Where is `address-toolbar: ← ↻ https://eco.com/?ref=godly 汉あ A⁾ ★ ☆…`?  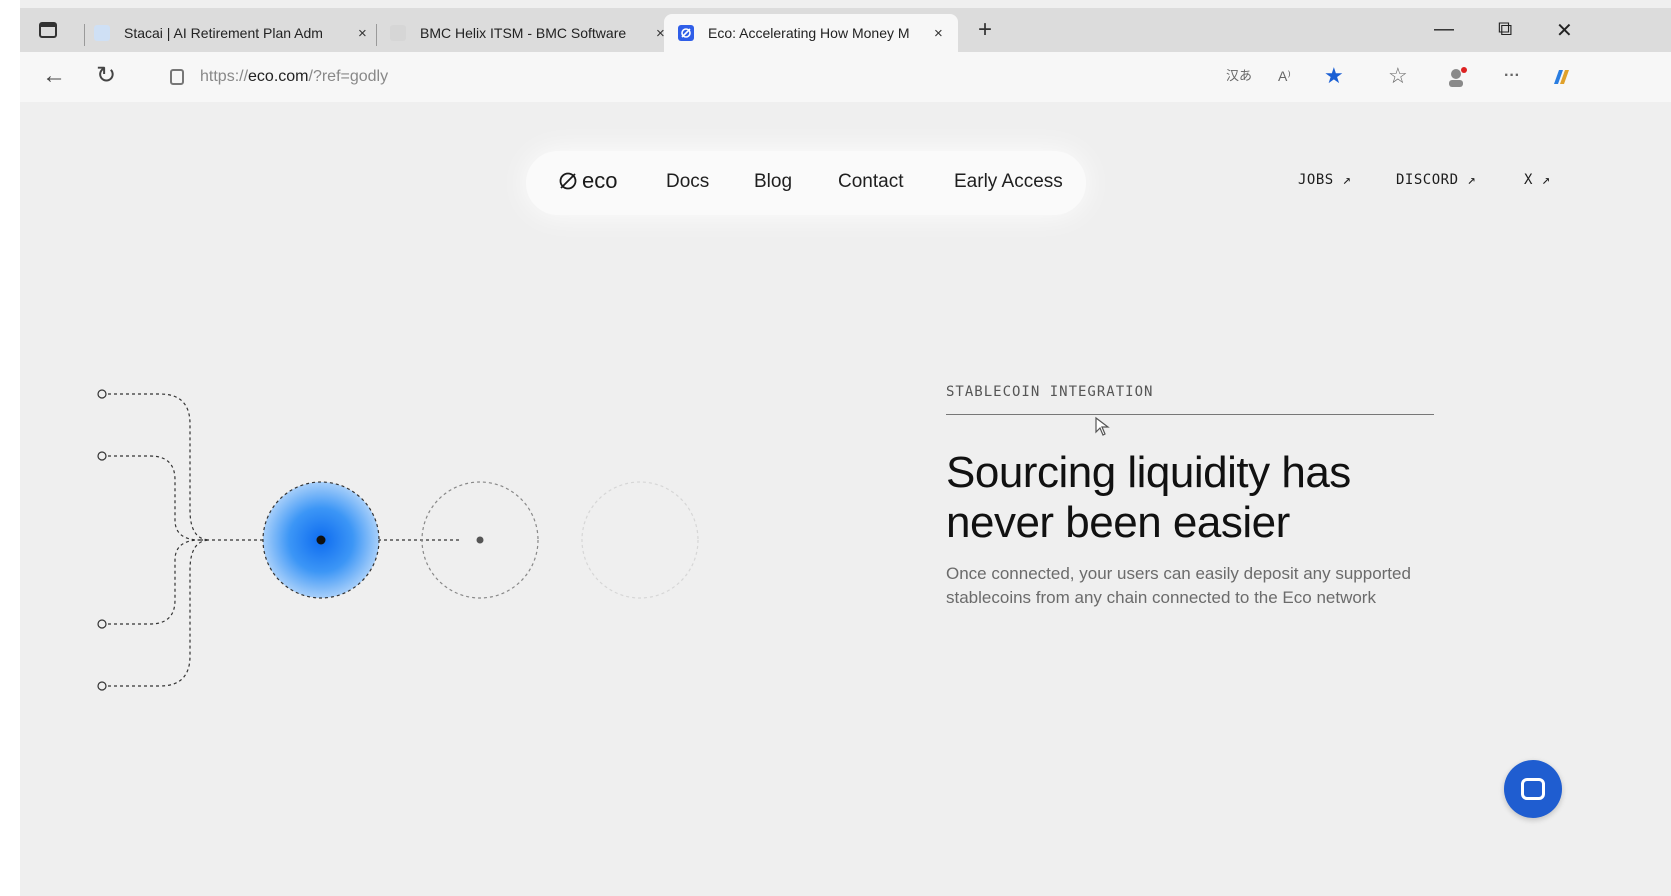 address-toolbar: ← ↻ https://eco.com/?ref=godly 汉あ A⁾ ★ ☆… is located at coordinates (845, 77).